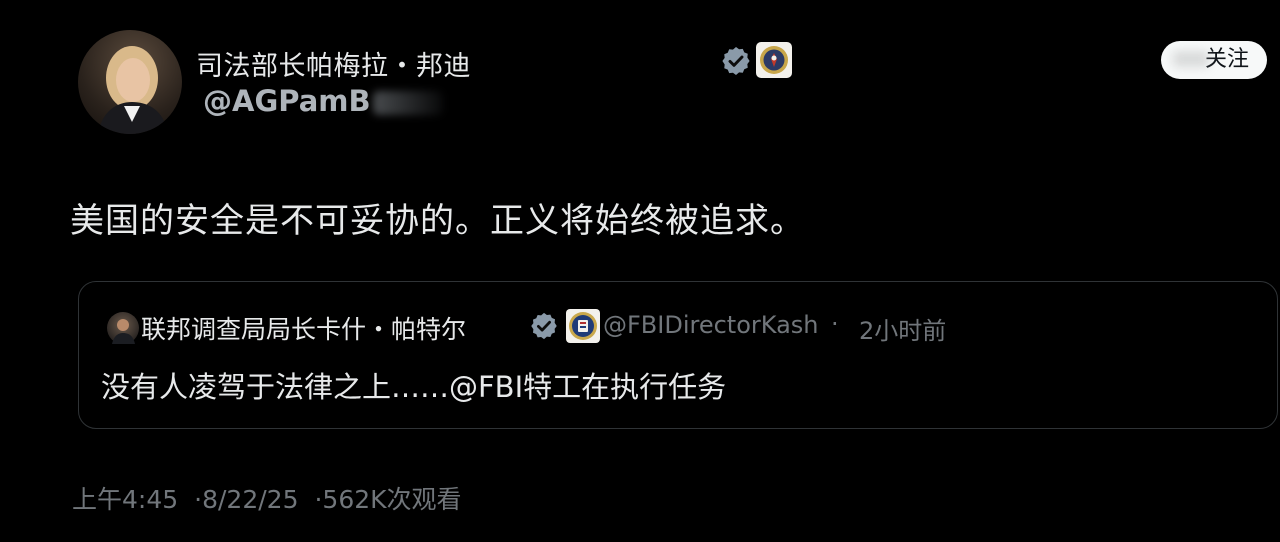 The image size is (1280, 542). What do you see at coordinates (123, 331) in the screenshot?
I see `quoted-avatar-image` at bounding box center [123, 331].